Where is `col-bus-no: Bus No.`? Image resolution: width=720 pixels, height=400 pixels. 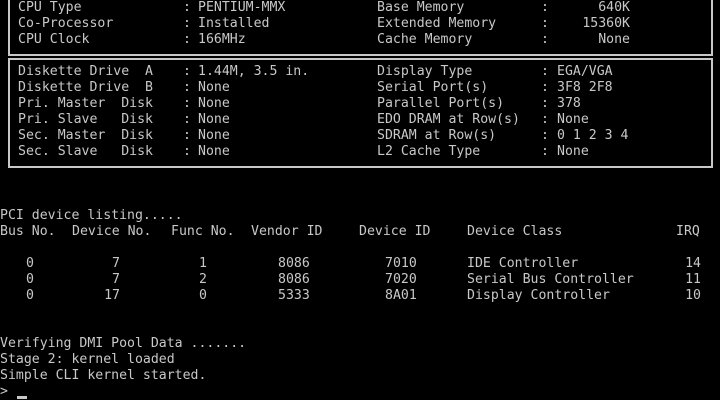 col-bus-no: Bus No. is located at coordinates (28, 231).